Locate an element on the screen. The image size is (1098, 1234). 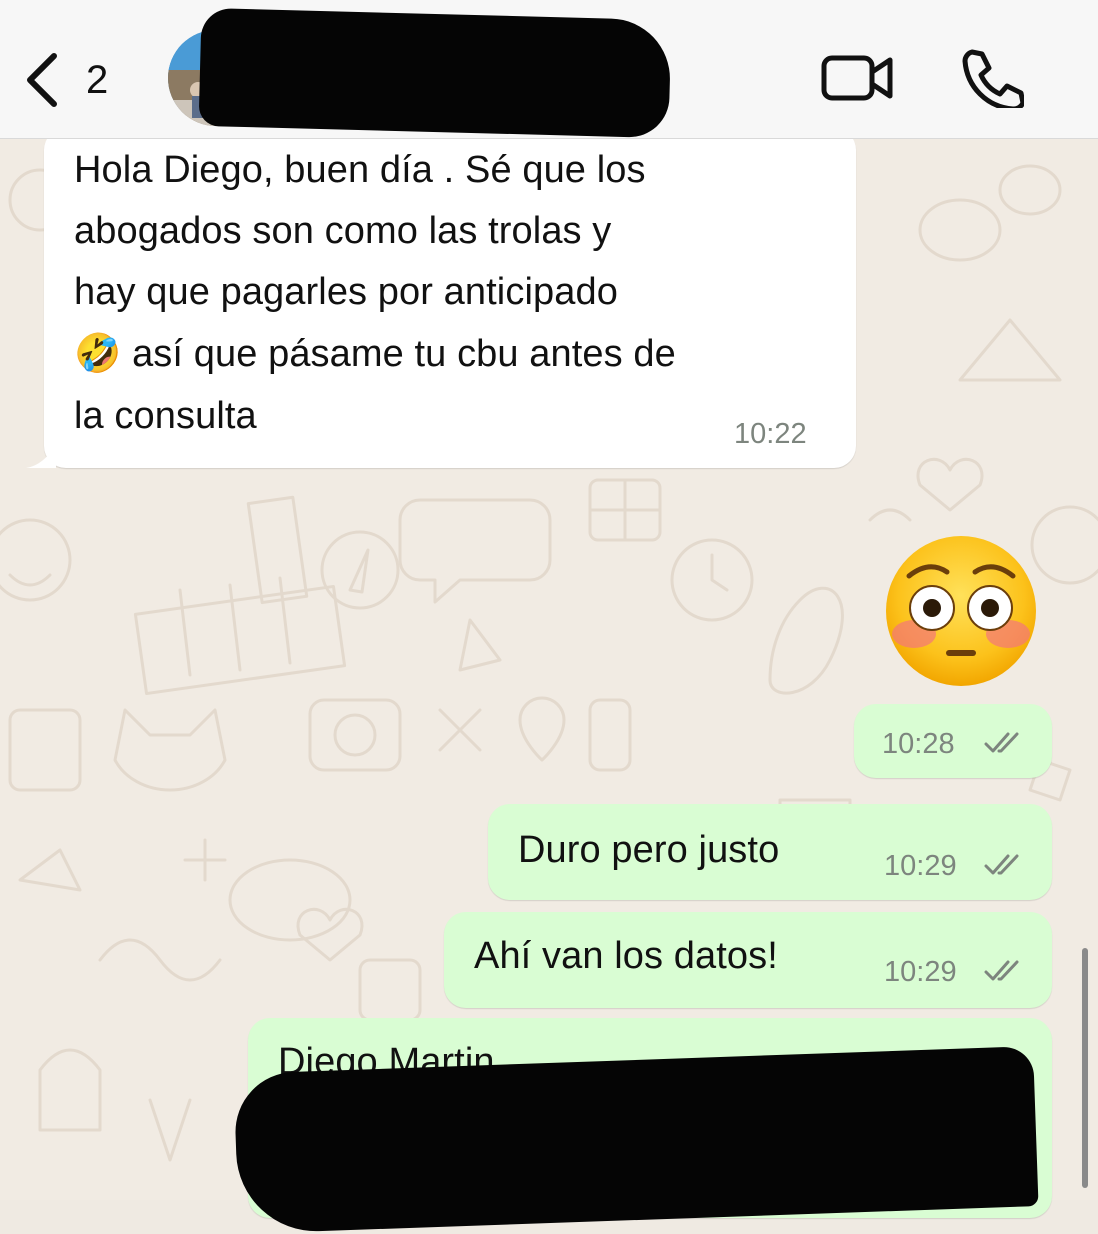
outgoing-message: Duro pero justo 10:29 is located at coordinates (770, 852).